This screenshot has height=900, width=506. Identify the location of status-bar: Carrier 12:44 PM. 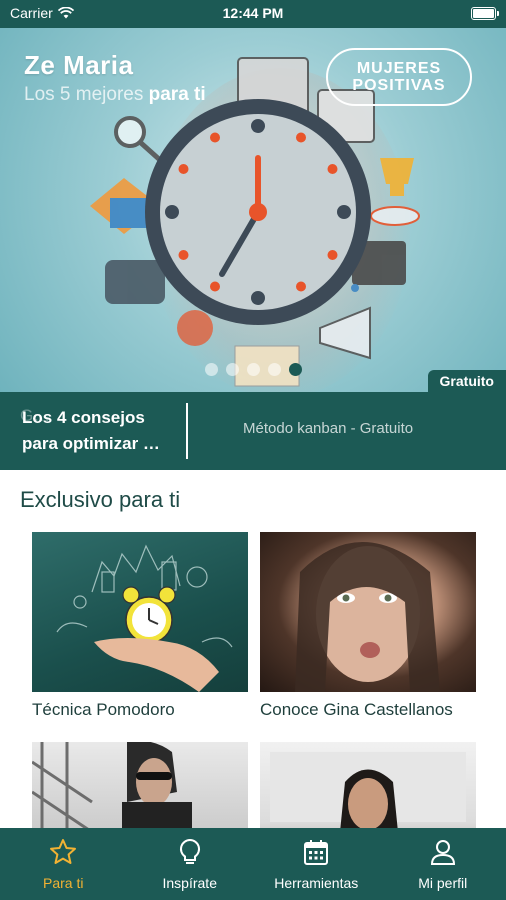
(253, 14).